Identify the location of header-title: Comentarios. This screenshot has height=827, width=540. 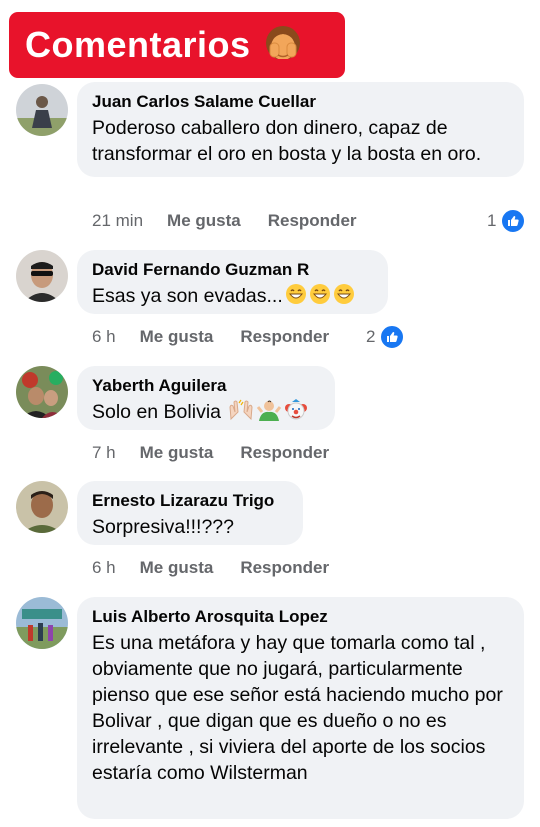
(138, 44).